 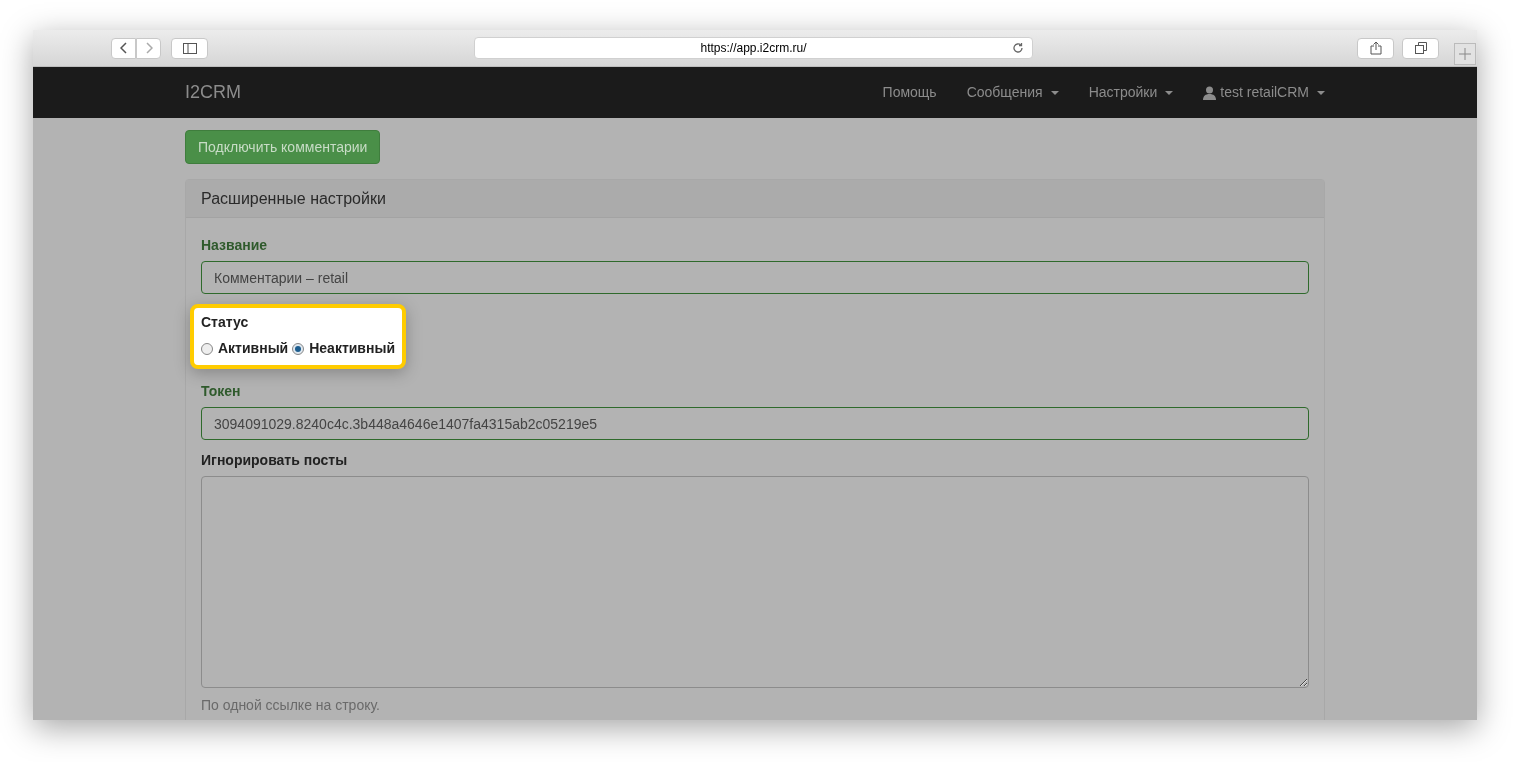 What do you see at coordinates (1131, 92) in the screenshot?
I see `nav-link: Настройки` at bounding box center [1131, 92].